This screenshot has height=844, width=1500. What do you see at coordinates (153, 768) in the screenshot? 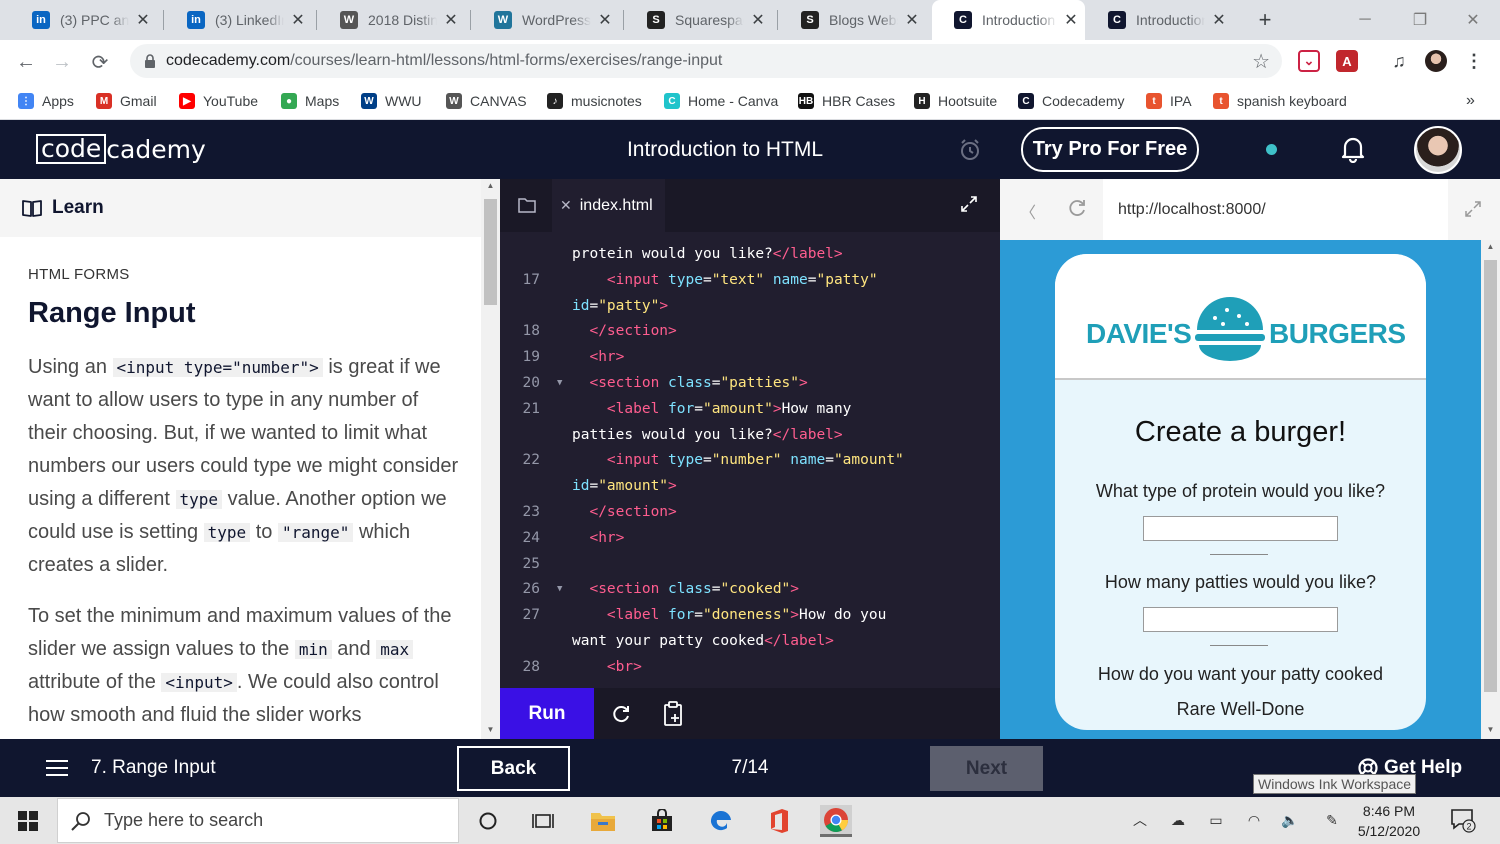
I see `current-lesson: 7. Range Input` at bounding box center [153, 768].